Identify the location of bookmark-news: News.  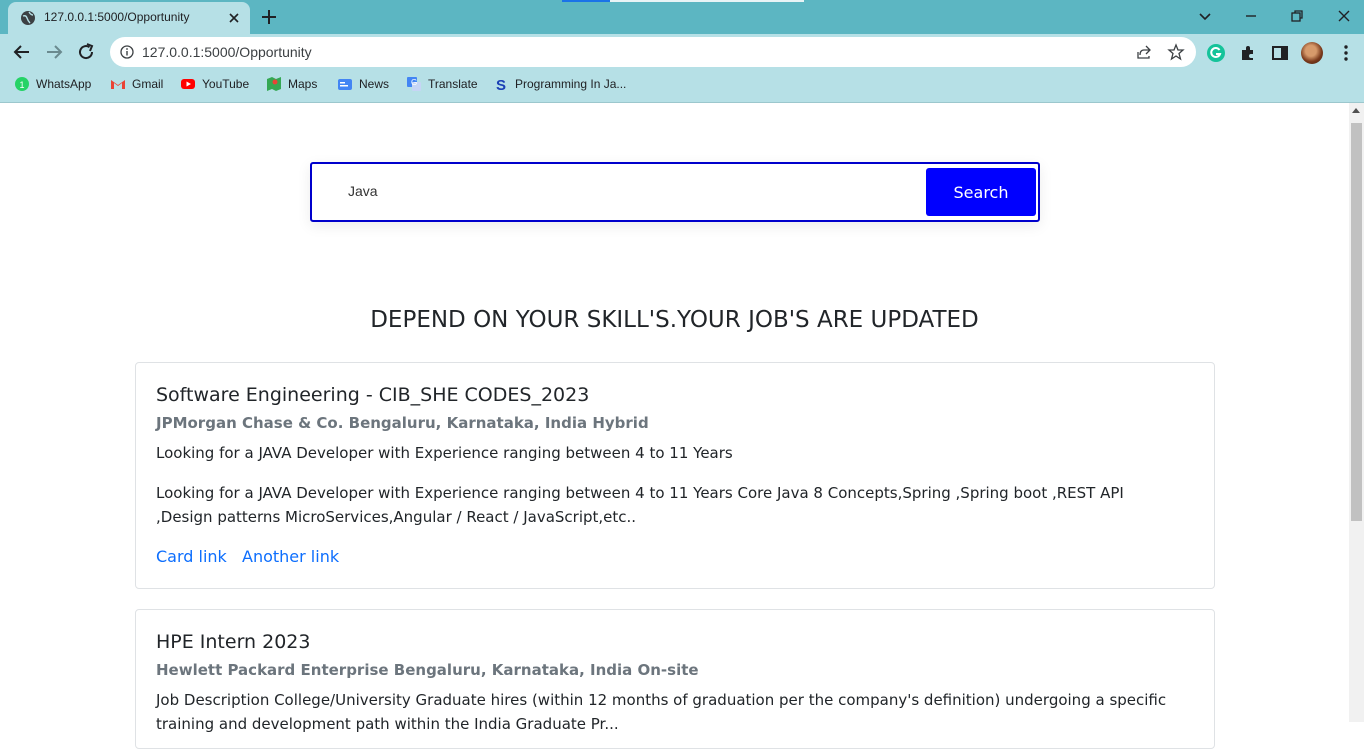
(363, 84).